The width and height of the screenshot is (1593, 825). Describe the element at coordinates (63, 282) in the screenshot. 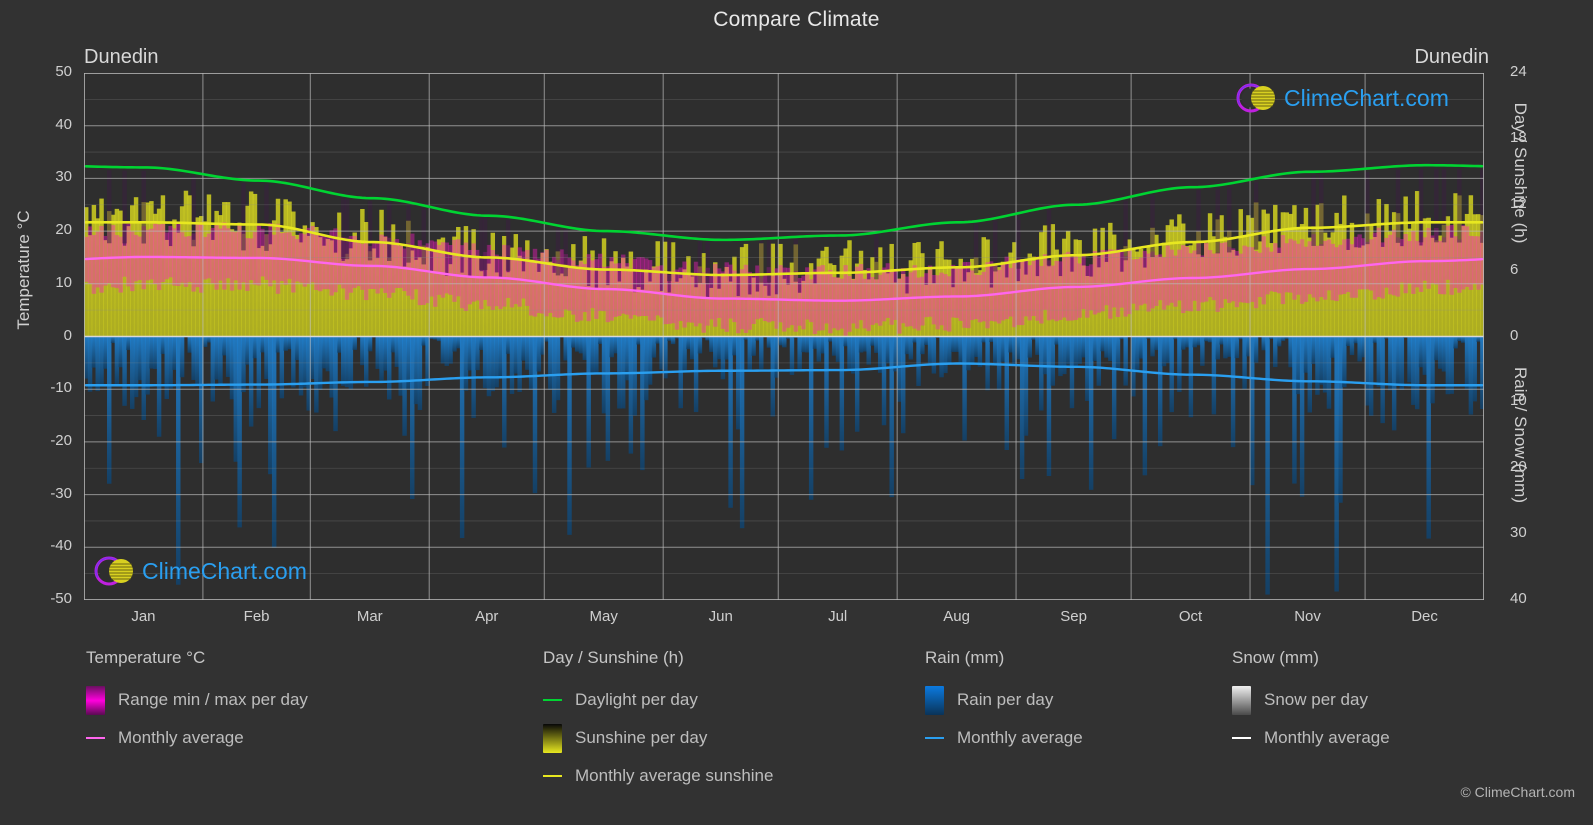

I see `y-tick-left: 10` at that location.